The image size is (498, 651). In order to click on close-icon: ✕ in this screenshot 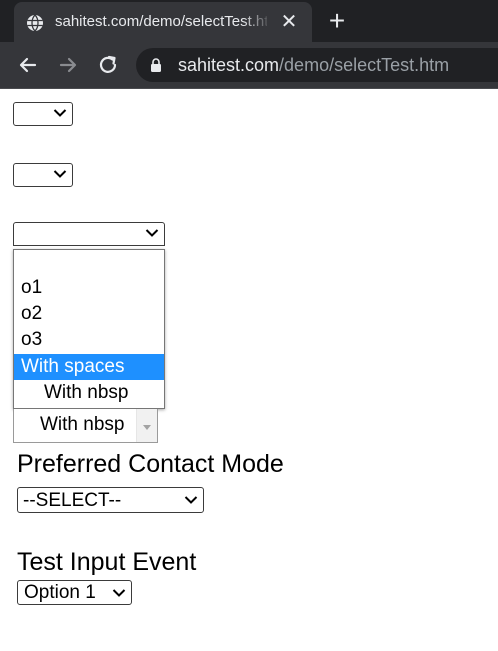, I will do `click(289, 22)`.